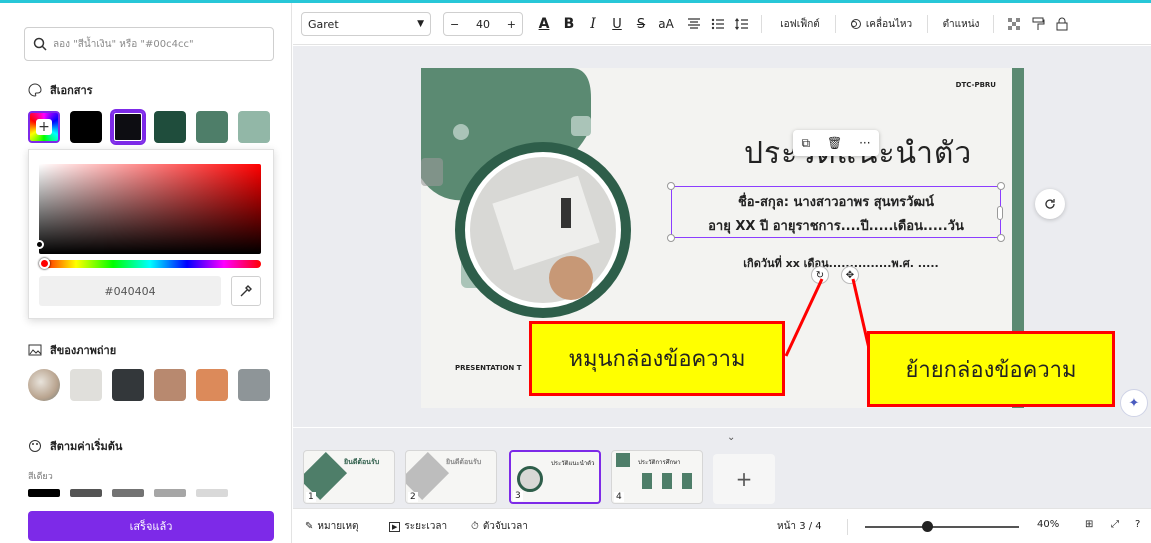  I want to click on list-button, so click(718, 24).